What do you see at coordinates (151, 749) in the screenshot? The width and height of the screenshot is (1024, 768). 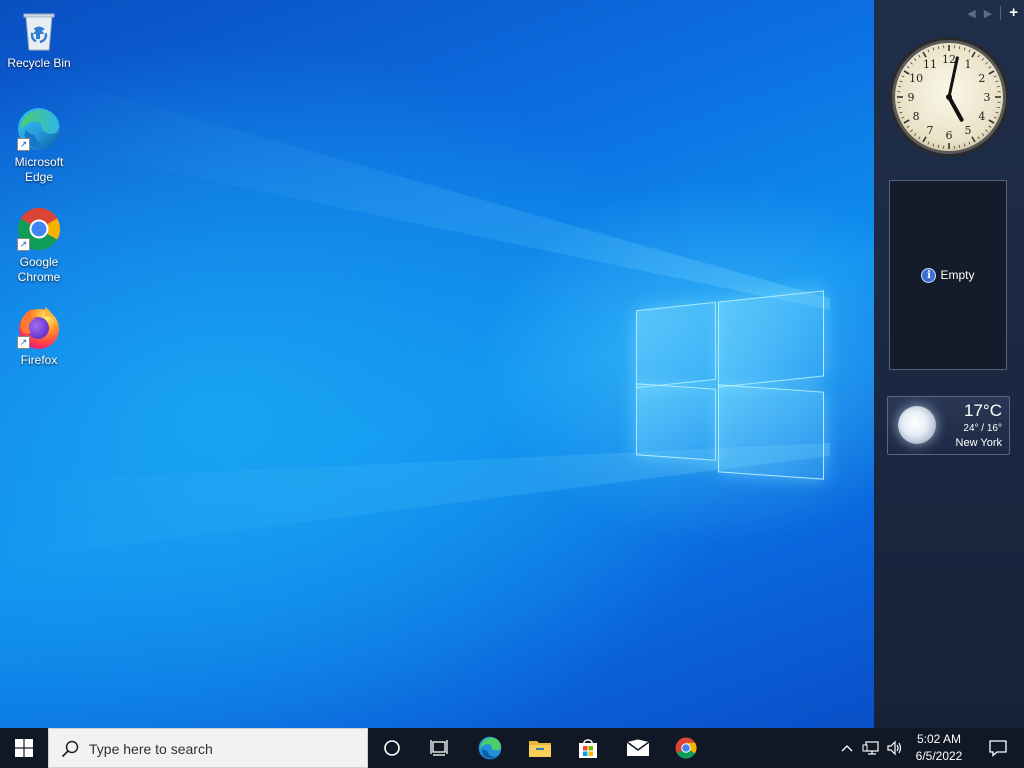 I see `search-placeholder: Type here to search` at bounding box center [151, 749].